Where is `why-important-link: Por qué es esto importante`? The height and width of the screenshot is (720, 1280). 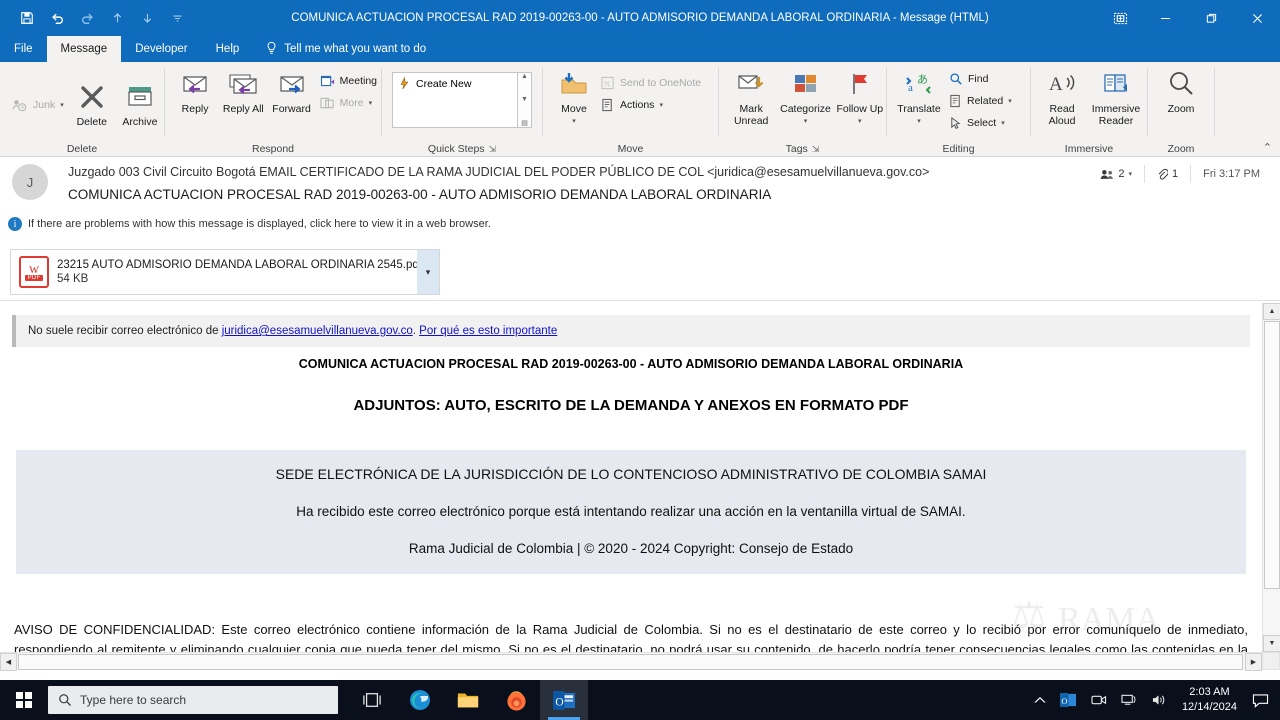
why-important-link: Por qué es esto importante is located at coordinates (488, 331).